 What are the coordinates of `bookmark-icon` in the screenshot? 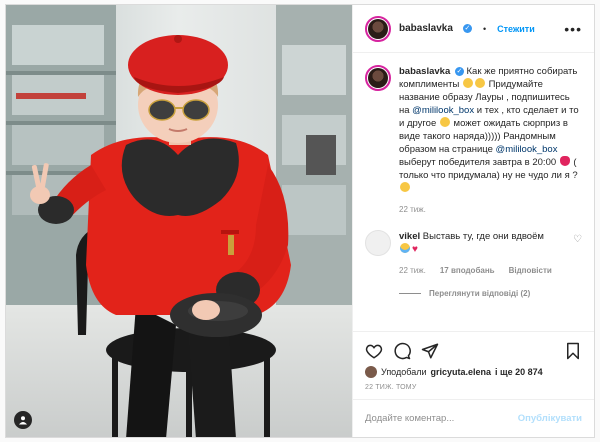 It's located at (573, 351).